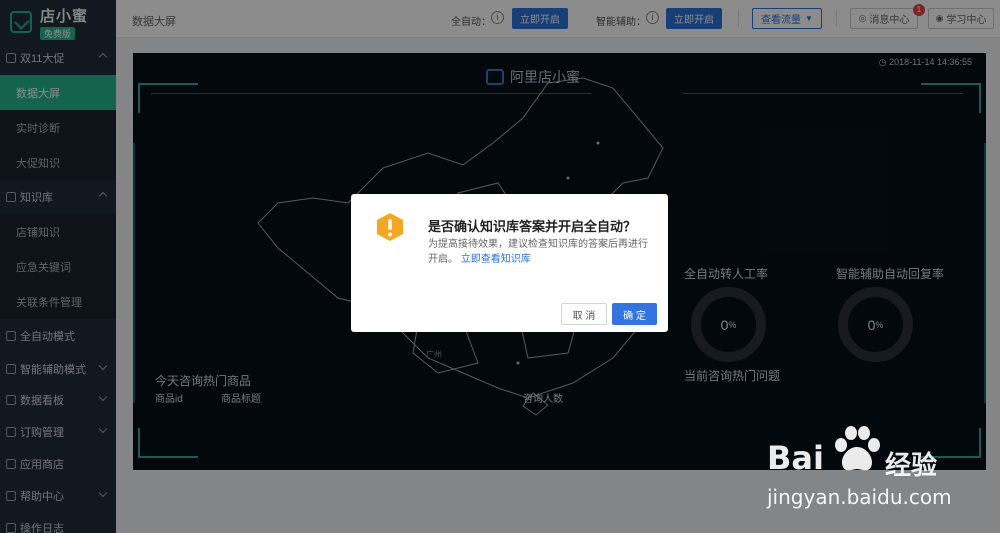 The width and height of the screenshot is (1000, 533). What do you see at coordinates (540, 252) in the screenshot?
I see `dialog-message: 为提高接待效果，建议检查知识库的答案后再进行开启。 立即查看知识库` at bounding box center [540, 252].